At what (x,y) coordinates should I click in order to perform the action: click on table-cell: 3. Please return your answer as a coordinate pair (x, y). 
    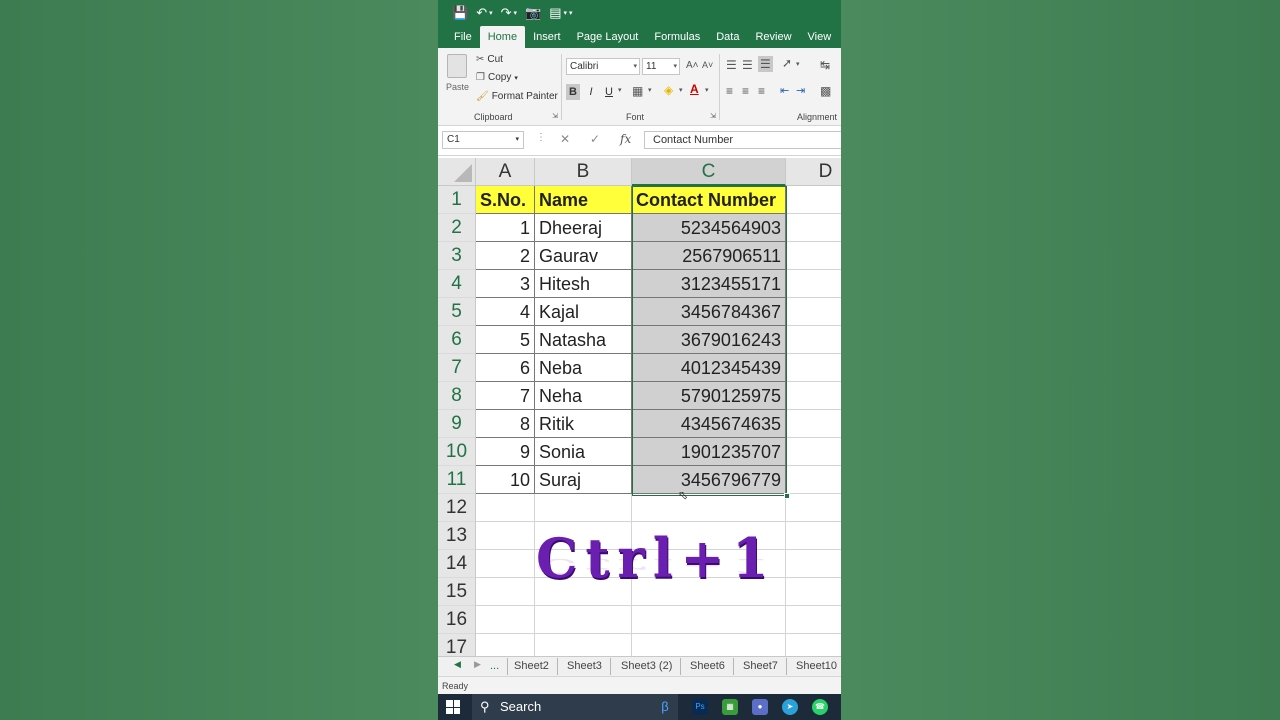
    Looking at the image, I should click on (505, 284).